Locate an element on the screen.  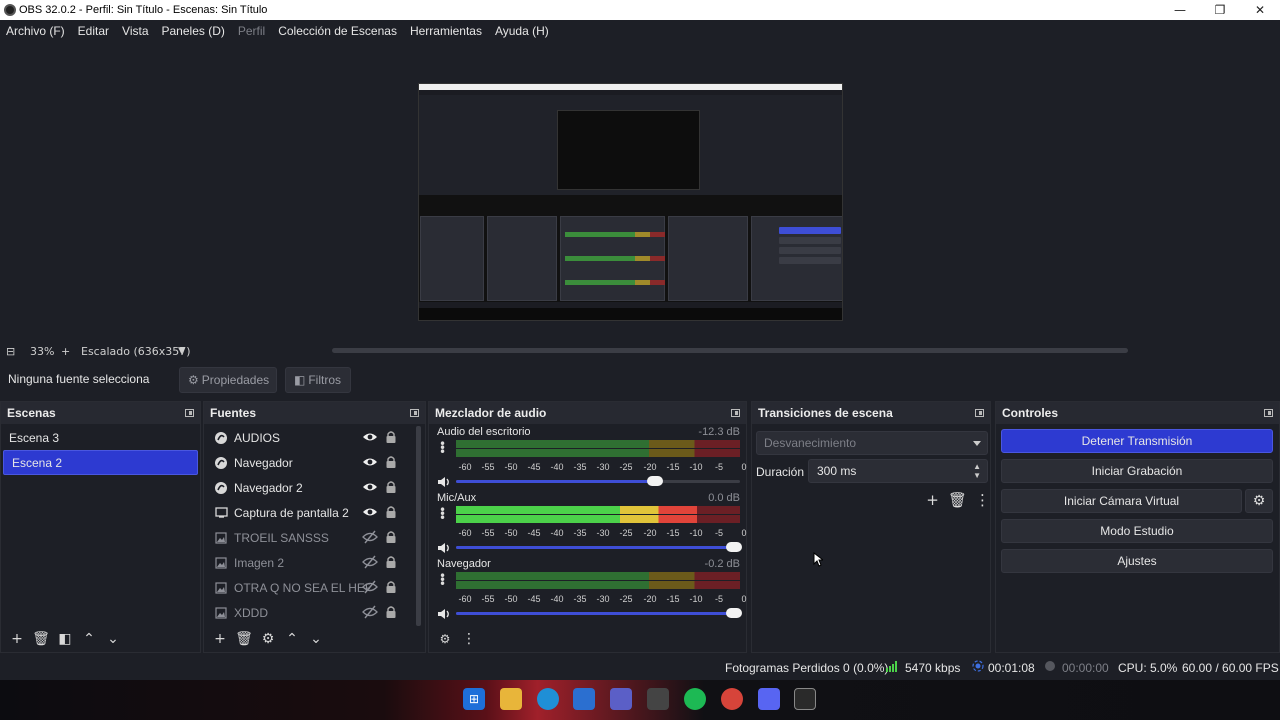
duration-spinbox: 300 ms ▲ ▼ is located at coordinates (898, 471).